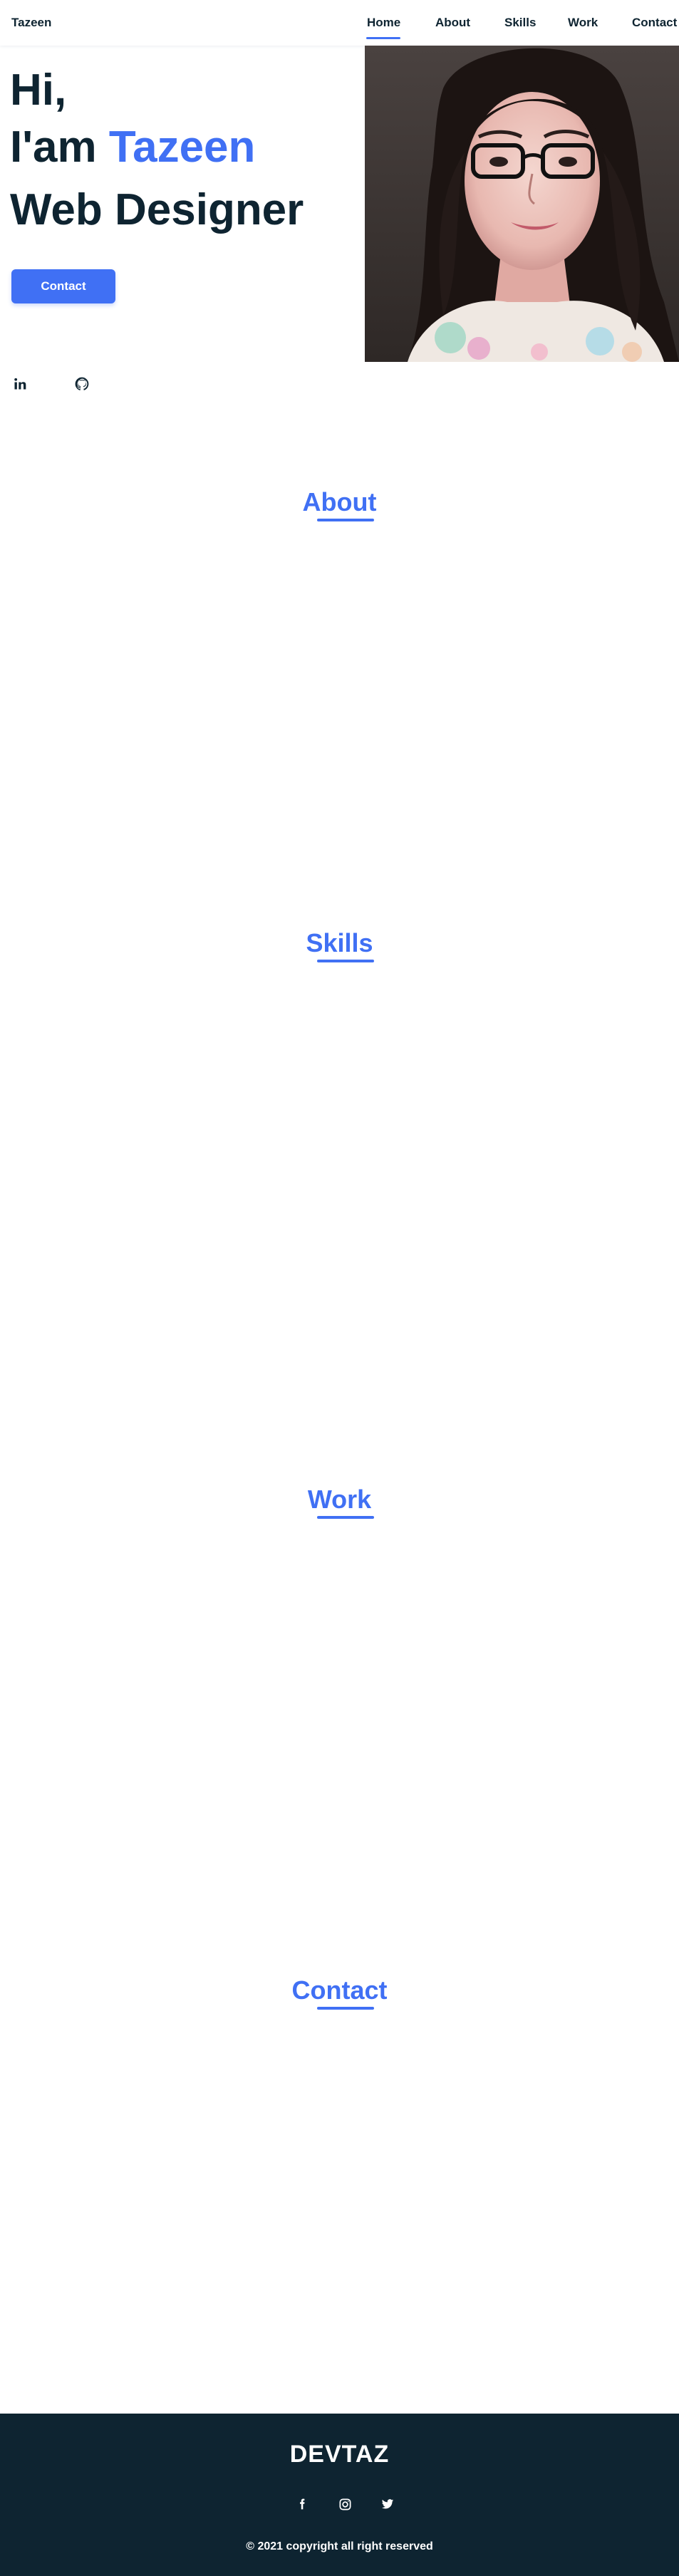 Image resolution: width=679 pixels, height=2576 pixels. I want to click on footer-copyright: © 2021 copyright all right reserved, so click(339, 2546).